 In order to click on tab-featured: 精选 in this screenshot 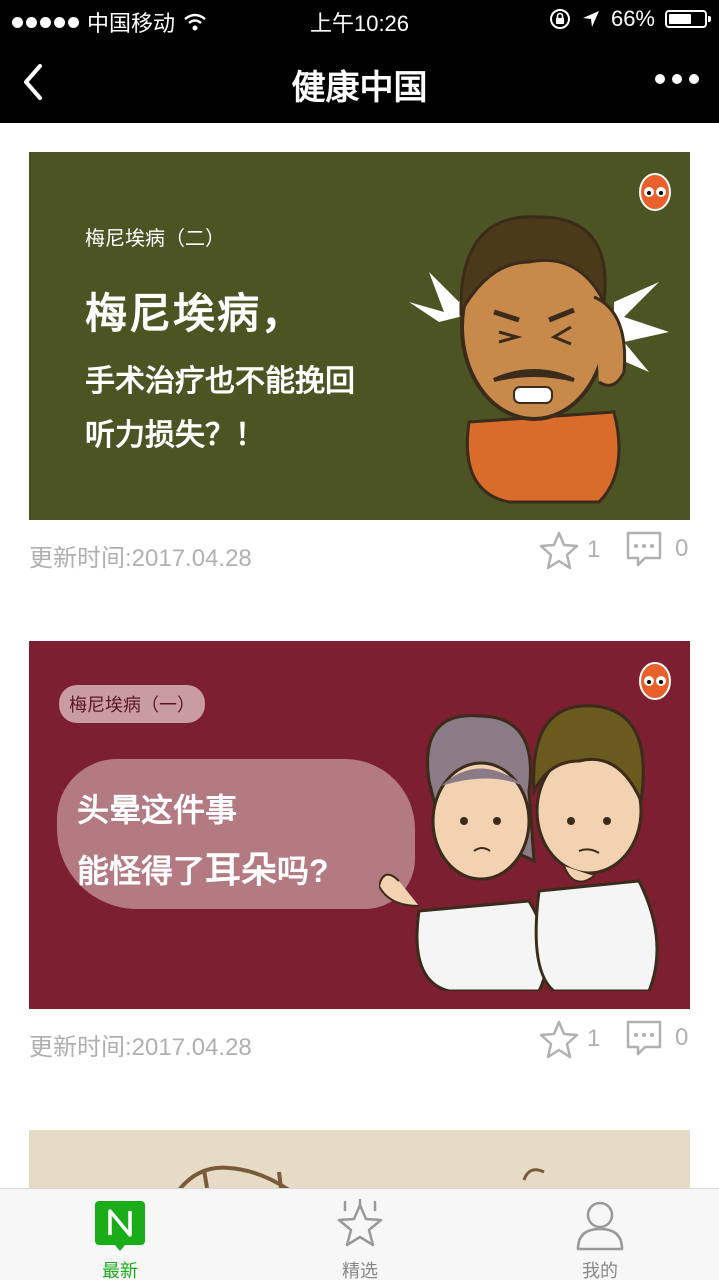, I will do `click(360, 1235)`.